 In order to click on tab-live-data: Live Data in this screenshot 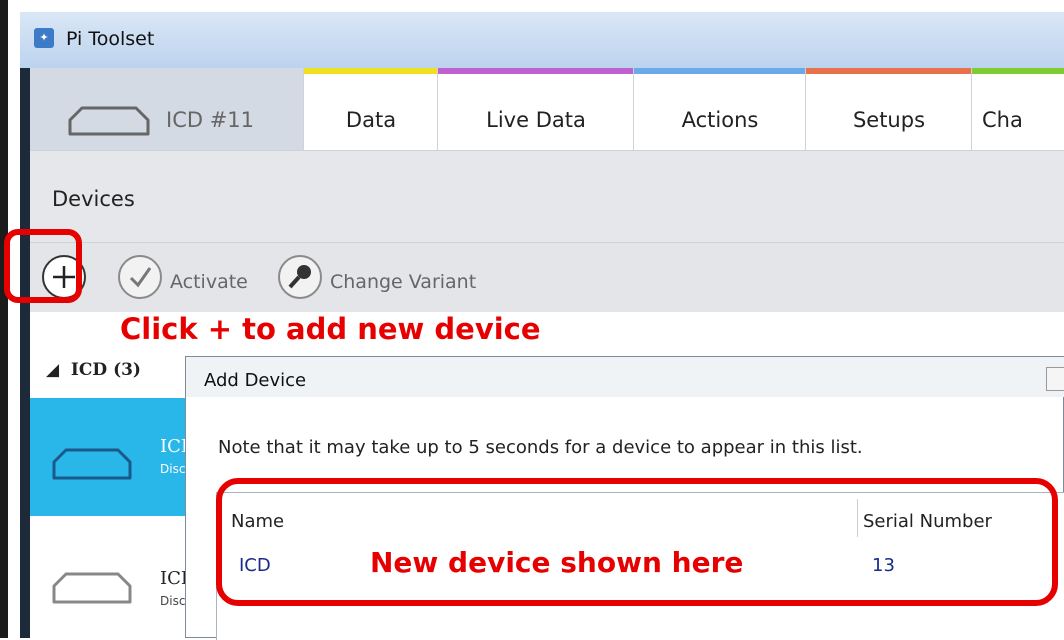, I will do `click(535, 109)`.